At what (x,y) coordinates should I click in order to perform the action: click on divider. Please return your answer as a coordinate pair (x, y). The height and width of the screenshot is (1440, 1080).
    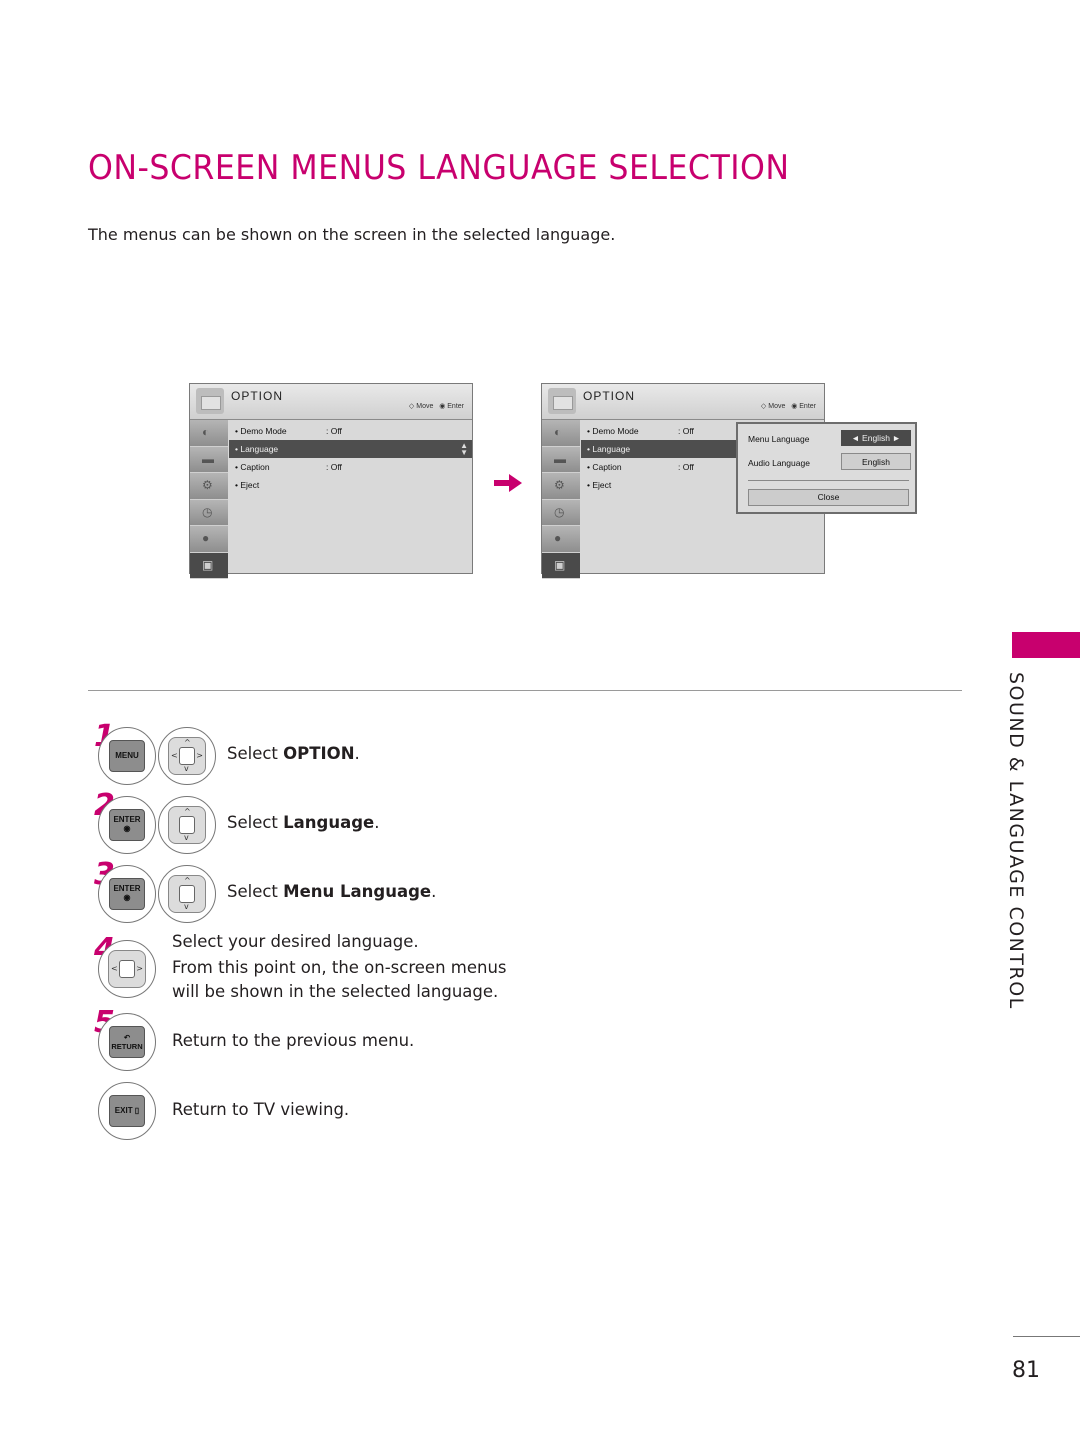
    Looking at the image, I should click on (828, 480).